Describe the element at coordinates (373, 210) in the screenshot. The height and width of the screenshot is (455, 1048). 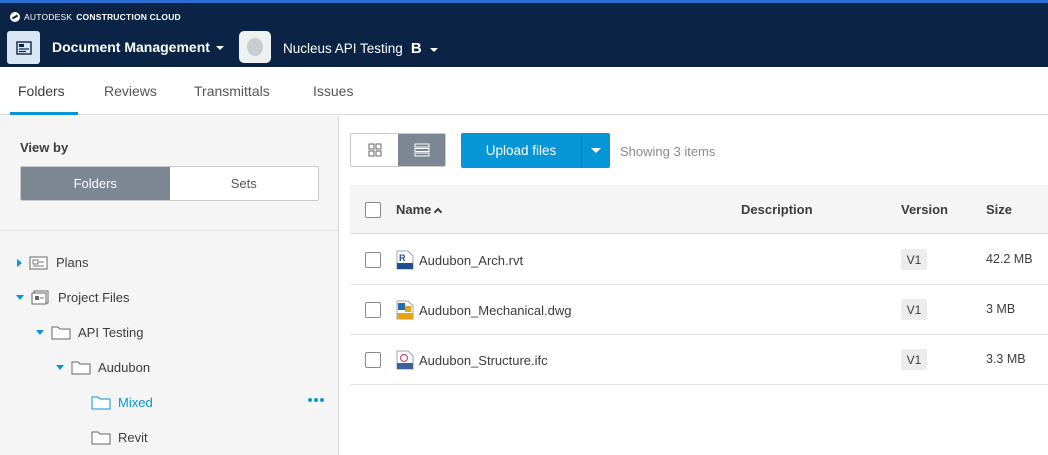
I see `select-all-checkbox` at that location.